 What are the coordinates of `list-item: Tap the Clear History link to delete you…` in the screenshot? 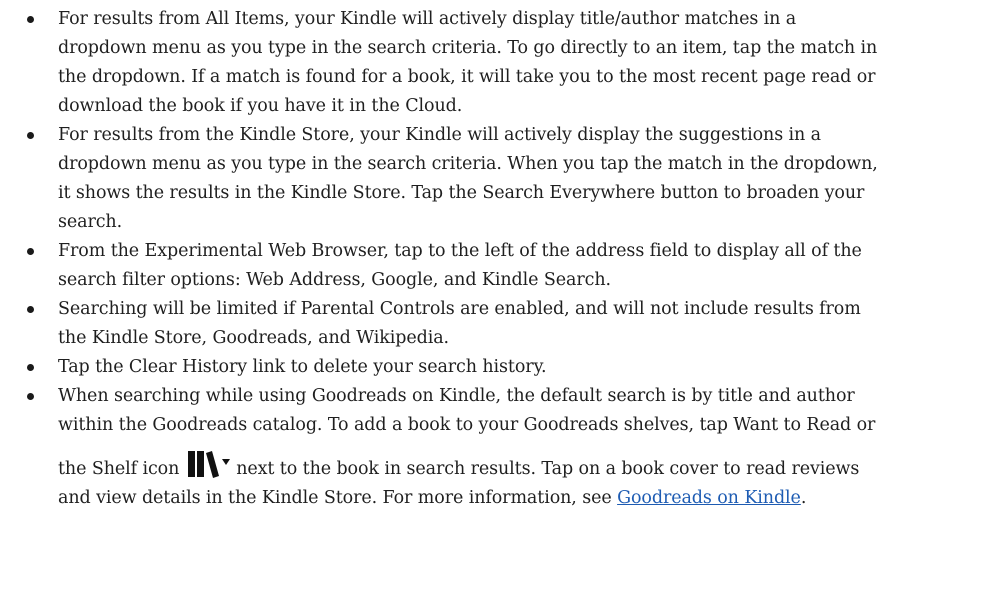 It's located at (503, 367).